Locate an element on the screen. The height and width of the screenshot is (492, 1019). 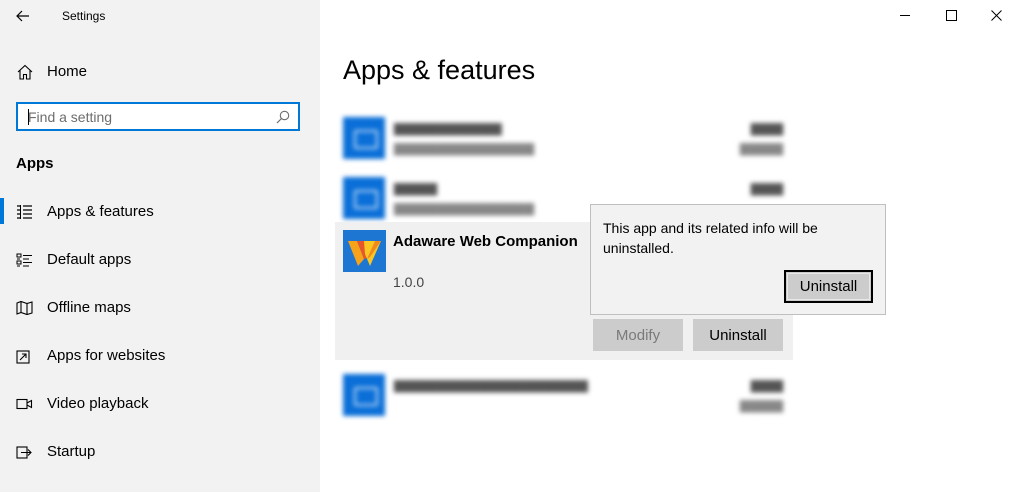
maximize-button is located at coordinates (951, 15).